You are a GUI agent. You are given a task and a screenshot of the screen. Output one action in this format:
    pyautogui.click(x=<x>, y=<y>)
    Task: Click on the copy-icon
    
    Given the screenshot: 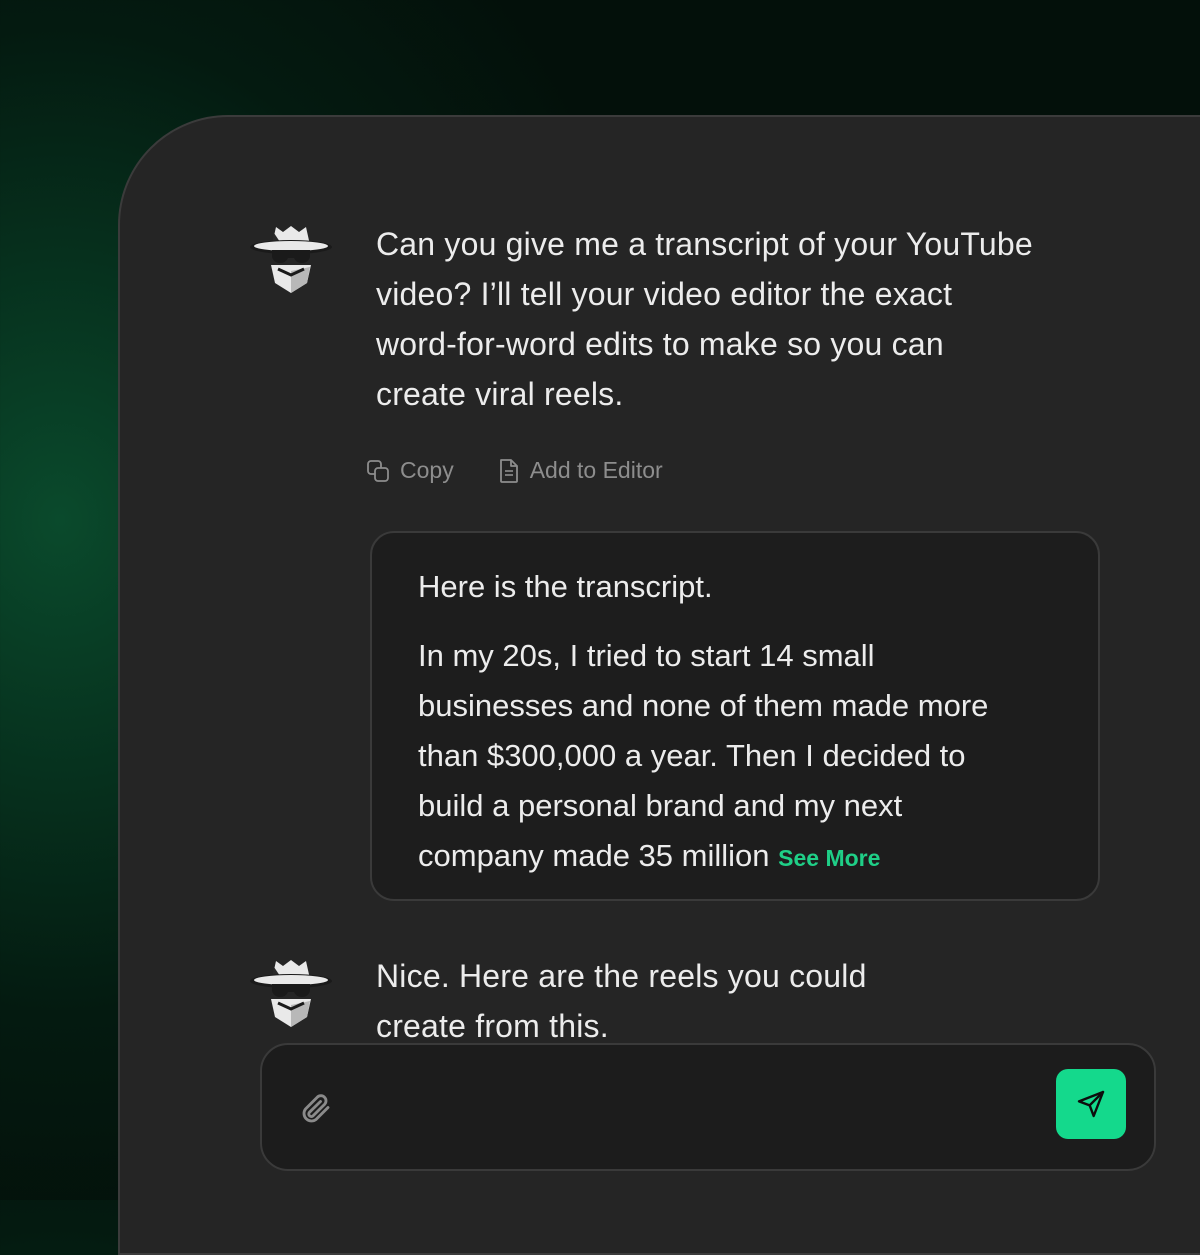 What is the action you would take?
    pyautogui.click(x=378, y=470)
    